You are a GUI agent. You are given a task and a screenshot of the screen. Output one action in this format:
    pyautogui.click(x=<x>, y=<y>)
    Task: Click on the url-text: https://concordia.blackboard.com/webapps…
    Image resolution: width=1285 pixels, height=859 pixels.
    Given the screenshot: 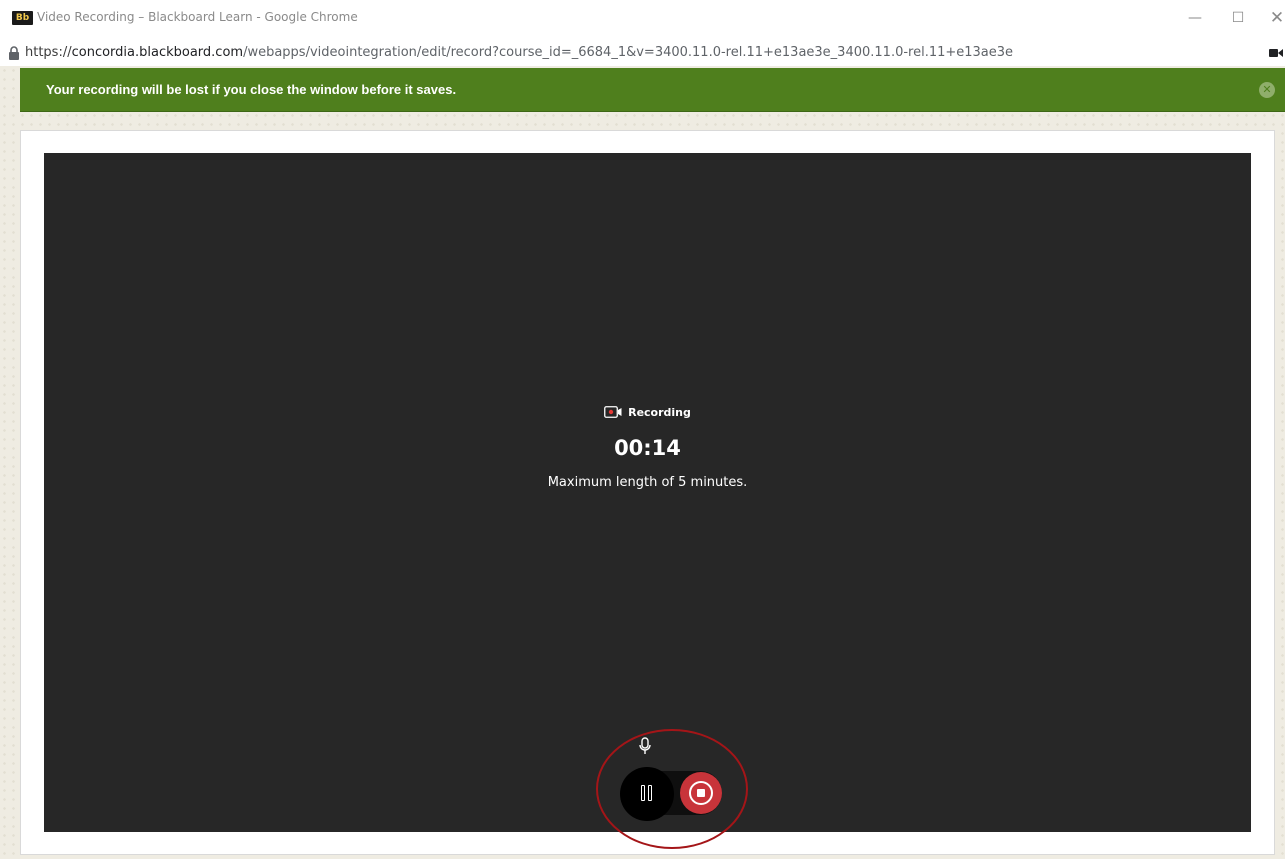 What is the action you would take?
    pyautogui.click(x=519, y=52)
    